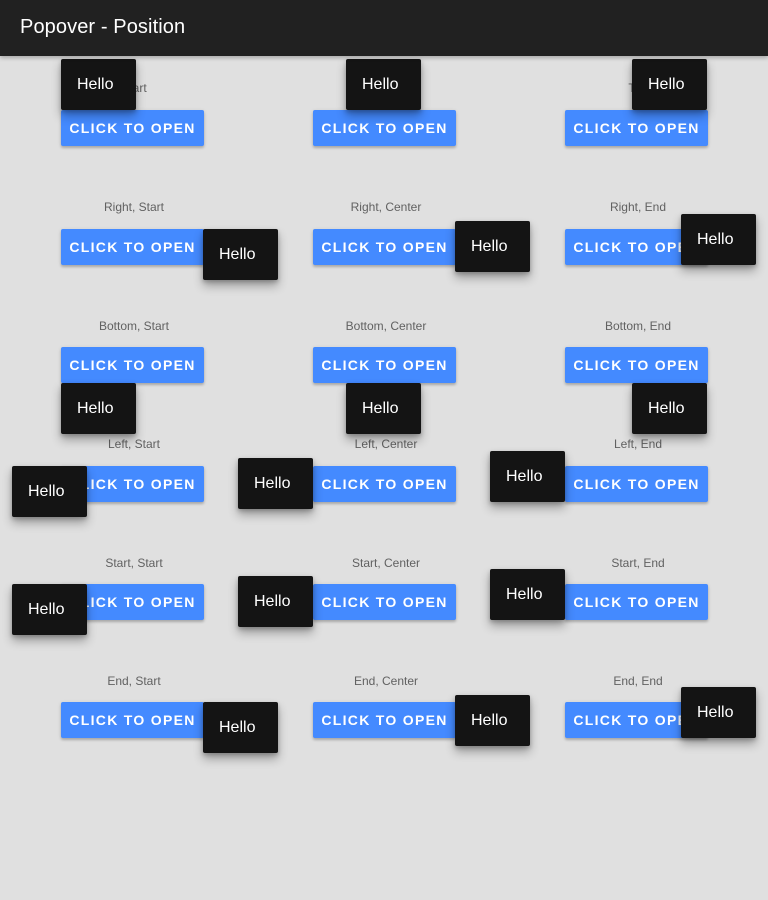 The image size is (768, 900). What do you see at coordinates (134, 444) in the screenshot?
I see `caption: Left, Start` at bounding box center [134, 444].